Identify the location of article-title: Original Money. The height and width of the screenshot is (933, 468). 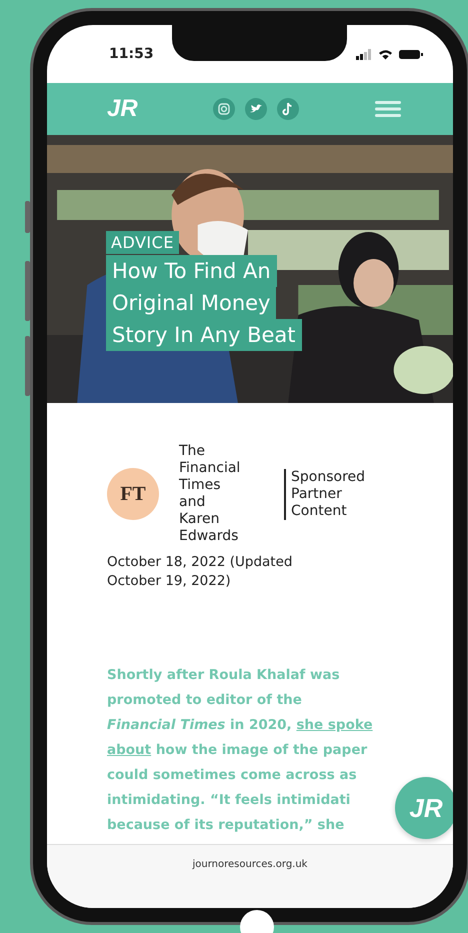
(191, 303).